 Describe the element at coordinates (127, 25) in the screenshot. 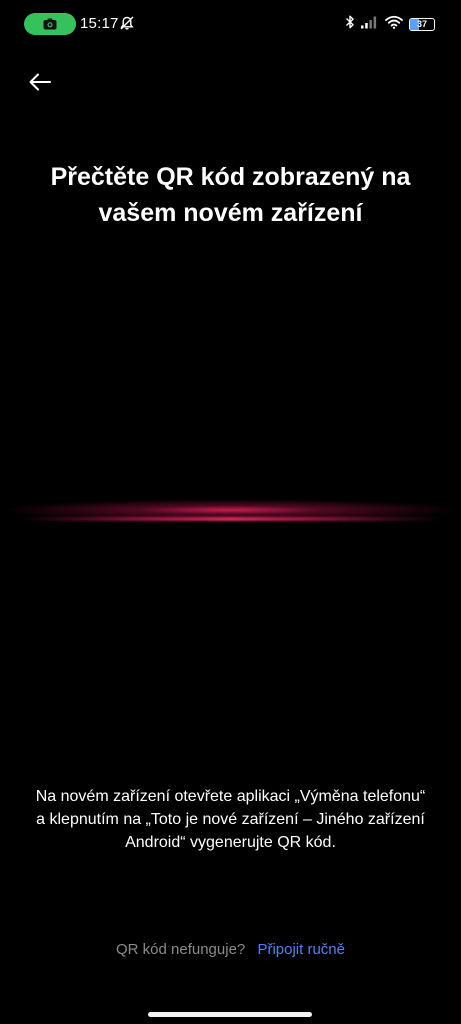

I see `mute-icon` at that location.